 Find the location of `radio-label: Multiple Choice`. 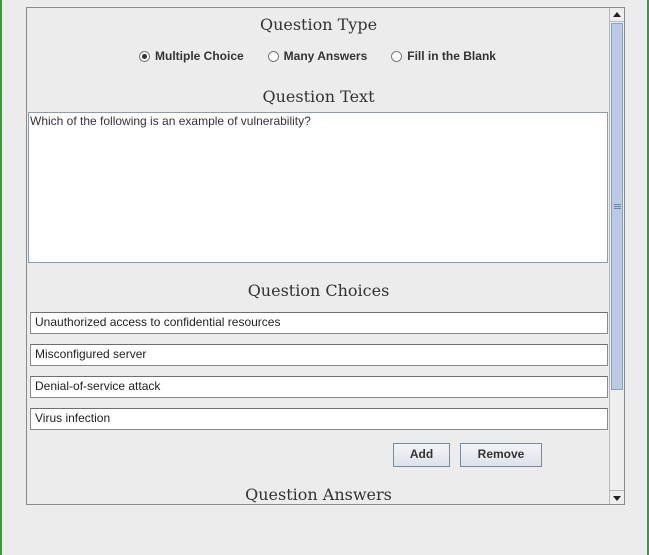

radio-label: Multiple Choice is located at coordinates (199, 56).